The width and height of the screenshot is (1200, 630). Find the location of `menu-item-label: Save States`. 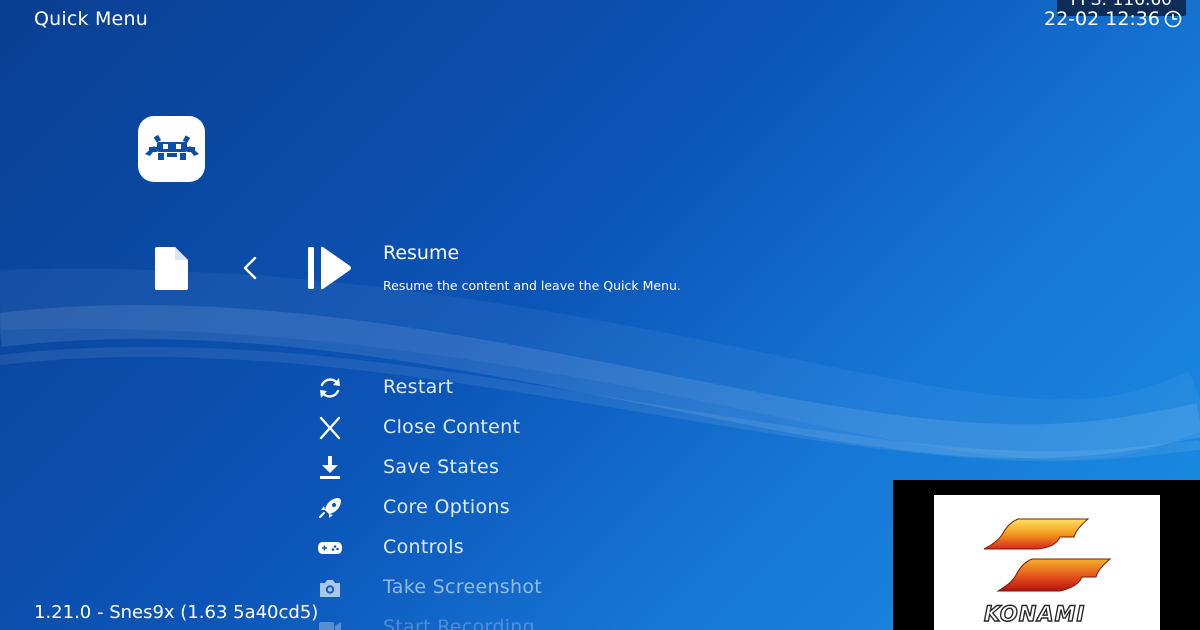

menu-item-label: Save States is located at coordinates (441, 467).